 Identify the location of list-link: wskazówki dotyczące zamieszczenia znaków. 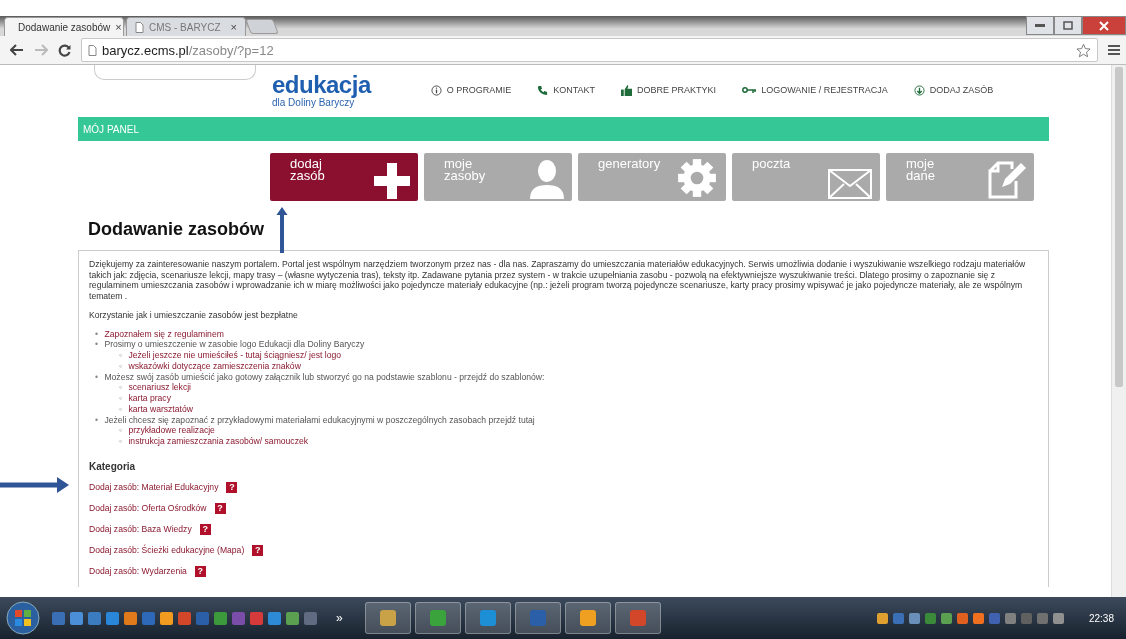
(214, 365).